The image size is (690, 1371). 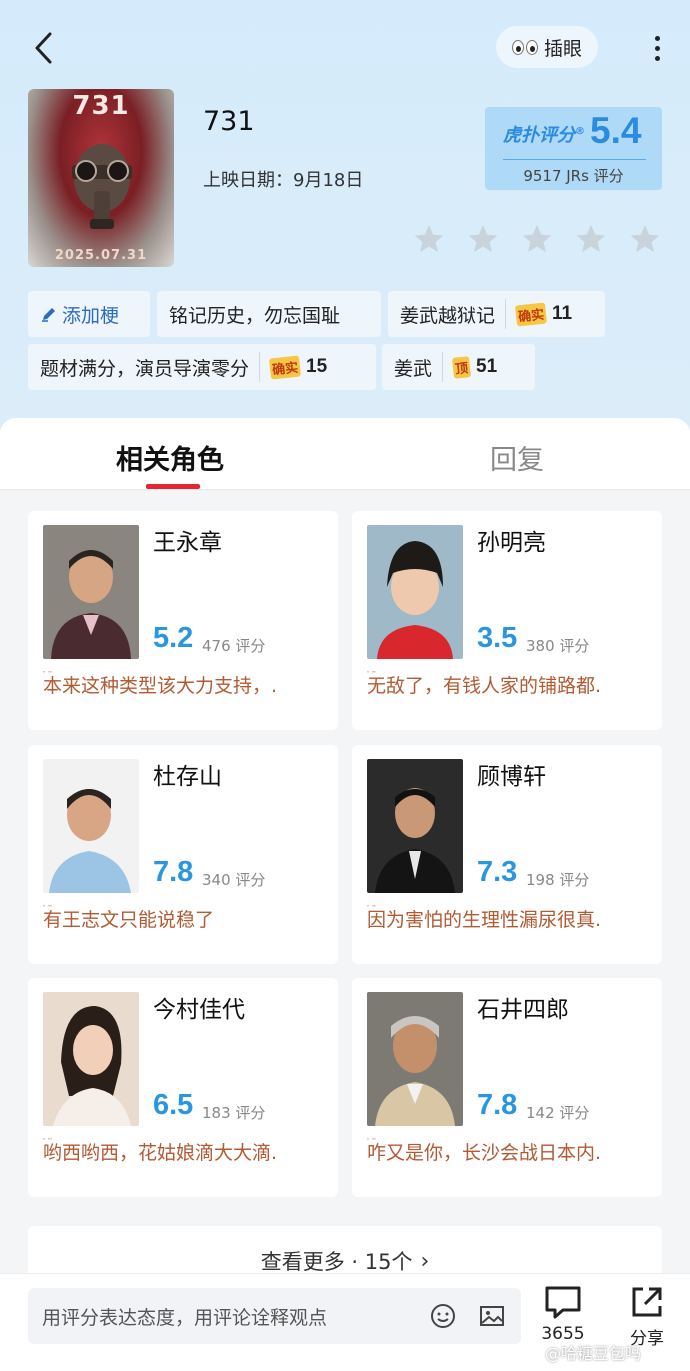 What do you see at coordinates (443, 1316) in the screenshot?
I see `emoji-icon` at bounding box center [443, 1316].